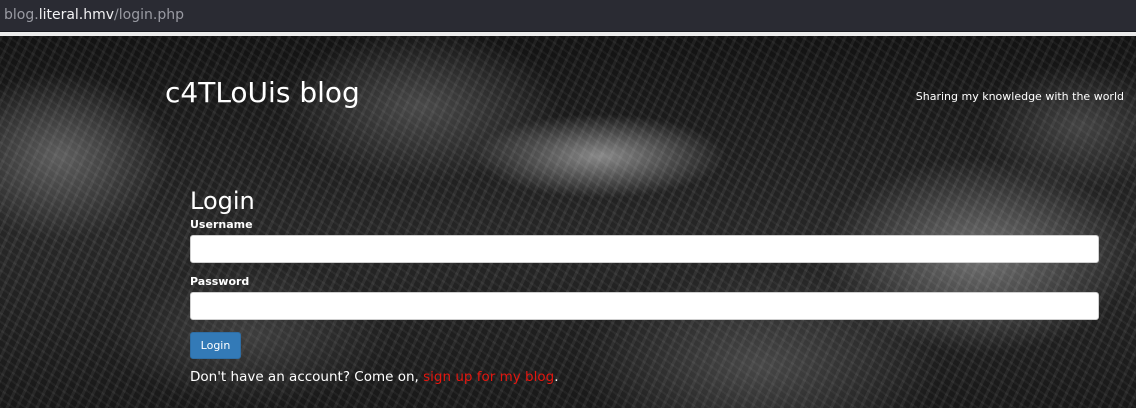 The height and width of the screenshot is (408, 1136). What do you see at coordinates (215, 345) in the screenshot?
I see `login-button: Login` at bounding box center [215, 345].